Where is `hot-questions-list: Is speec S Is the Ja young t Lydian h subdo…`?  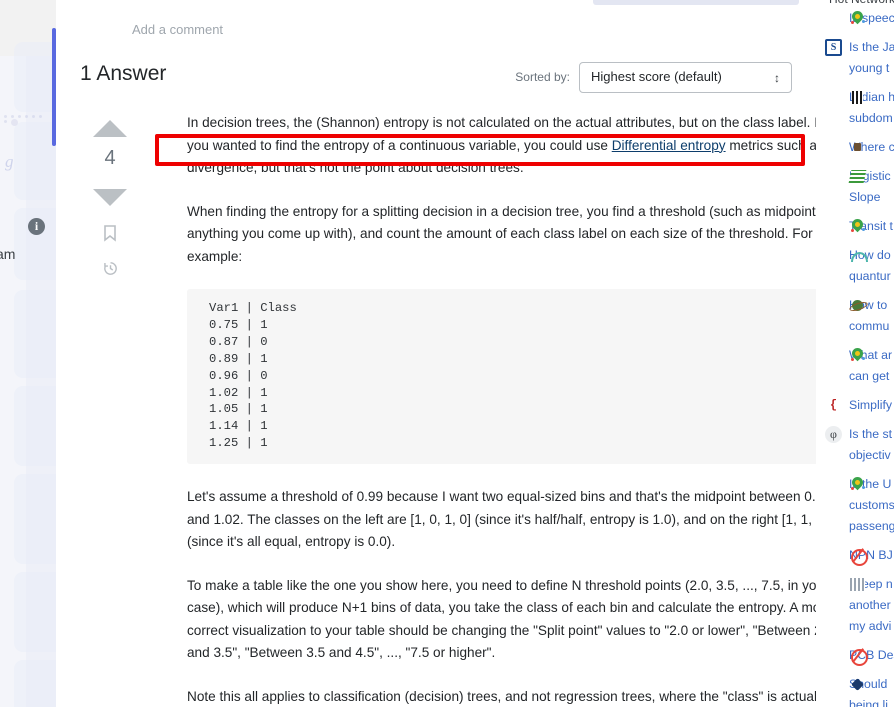 hot-questions-list: Is speec S Is the Ja young t Lydian h subdo… is located at coordinates (859, 357).